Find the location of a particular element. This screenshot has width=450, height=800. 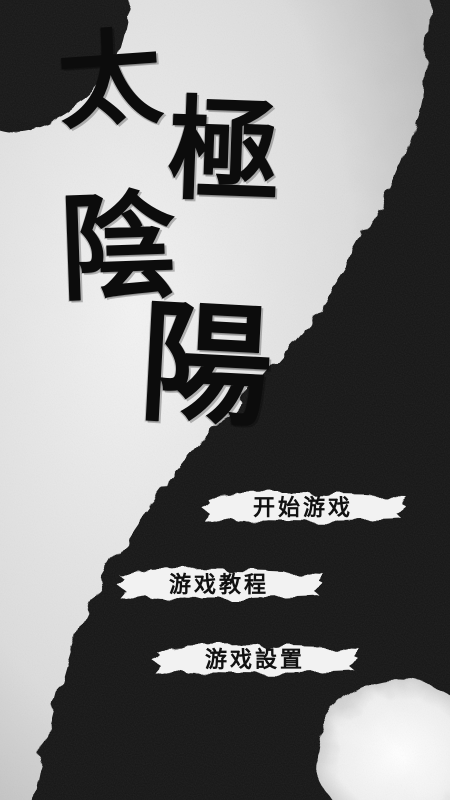

title-char-tai: 太 is located at coordinates (110, 79).